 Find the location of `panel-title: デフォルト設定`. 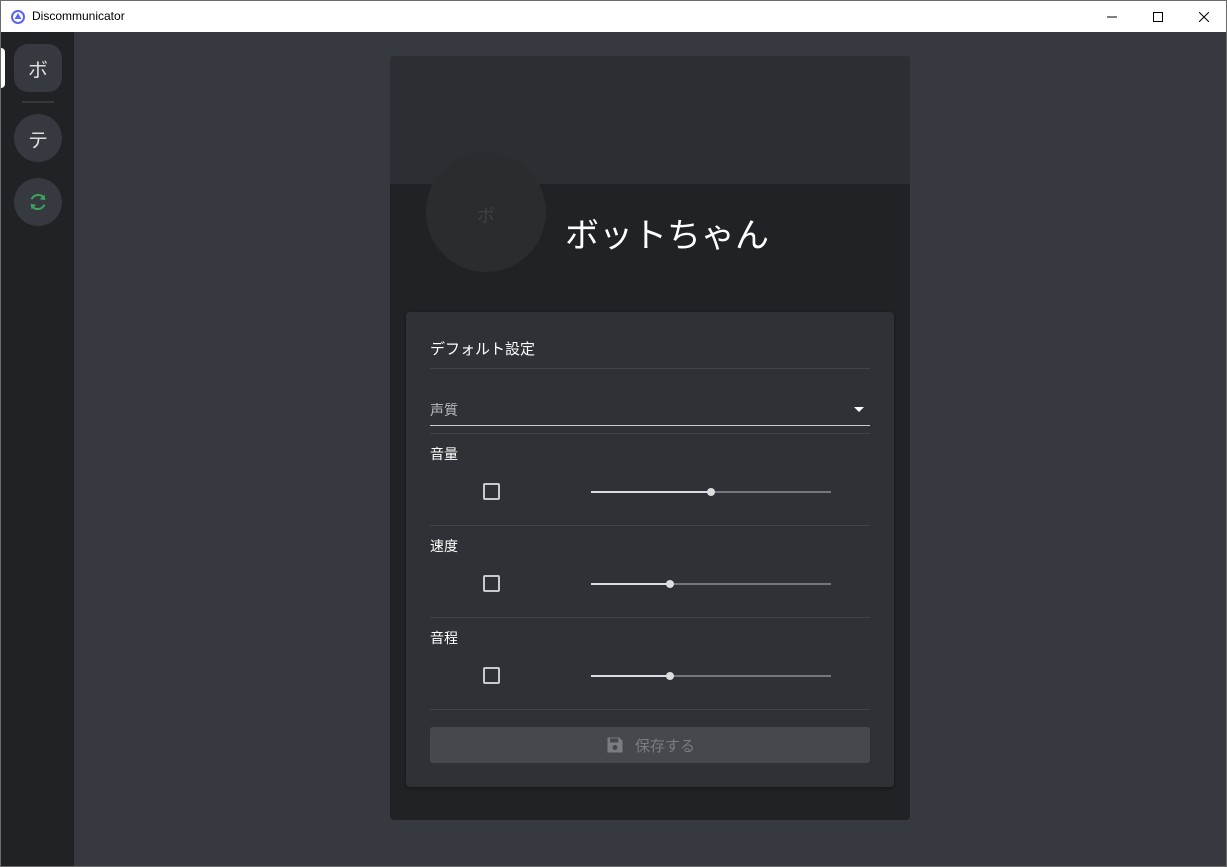

panel-title: デフォルト設定 is located at coordinates (483, 349).